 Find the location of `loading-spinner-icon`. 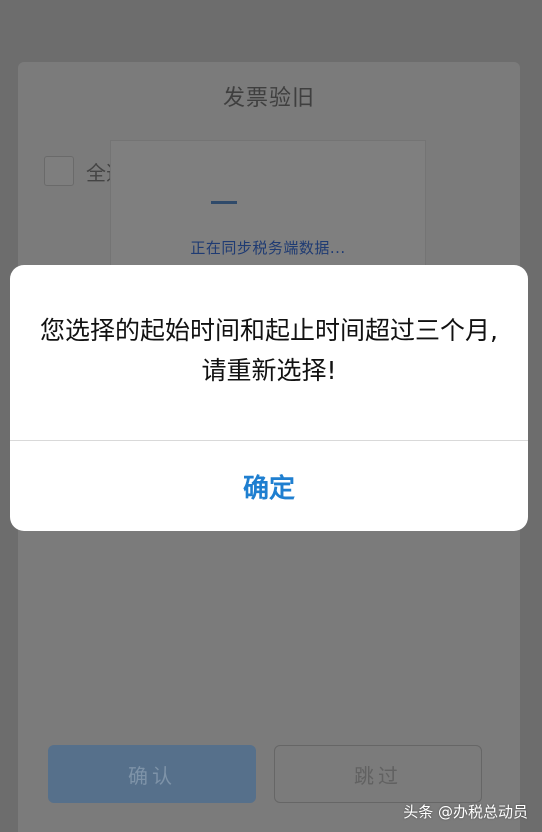

loading-spinner-icon is located at coordinates (224, 202).